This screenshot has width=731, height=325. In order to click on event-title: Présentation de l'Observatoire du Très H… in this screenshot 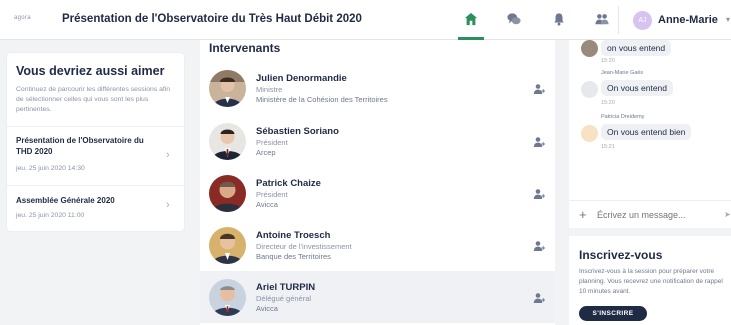, I will do `click(212, 19)`.